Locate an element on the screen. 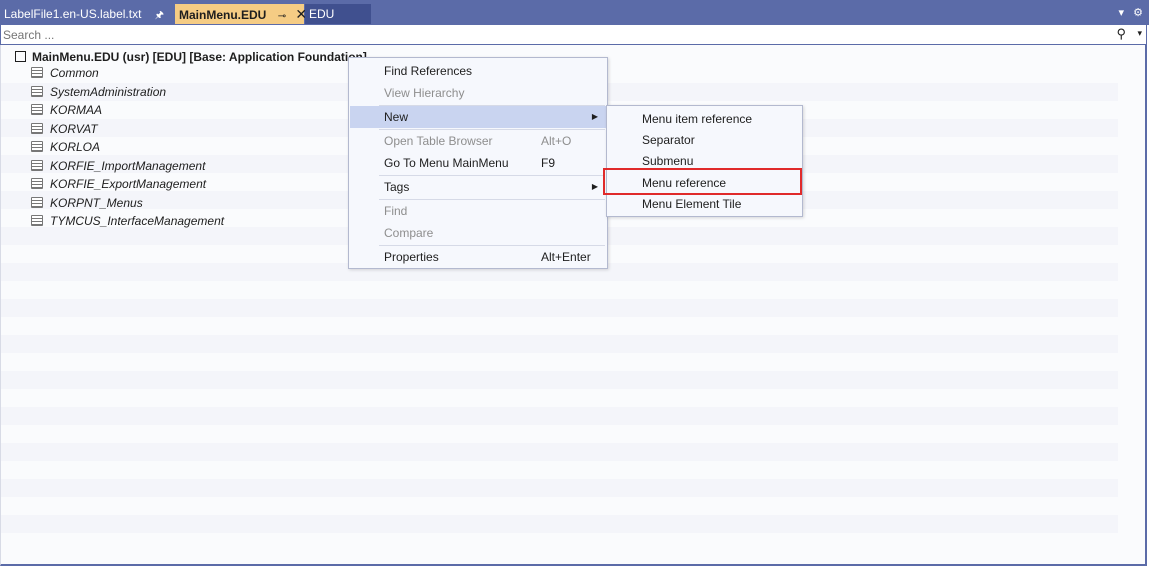  menu-item-go-to-menu: Go To Menu MainMenu F9 is located at coordinates (478, 163).